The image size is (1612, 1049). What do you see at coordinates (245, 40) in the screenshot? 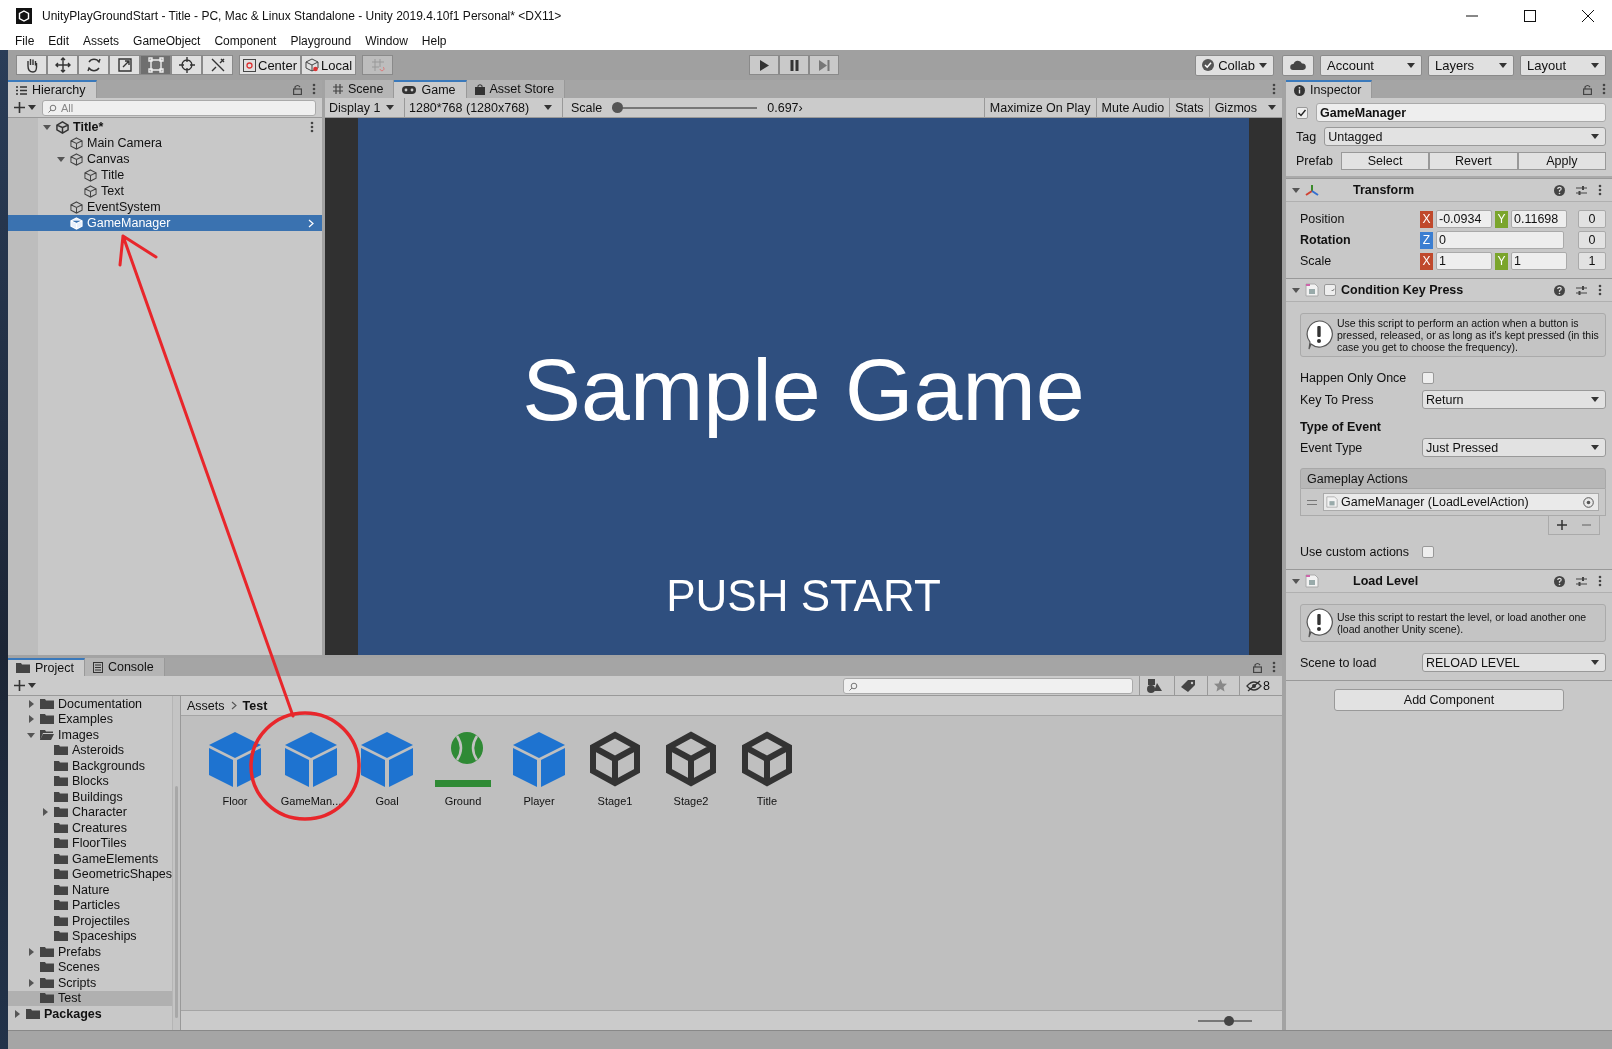
I see `menu-item: Component` at bounding box center [245, 40].